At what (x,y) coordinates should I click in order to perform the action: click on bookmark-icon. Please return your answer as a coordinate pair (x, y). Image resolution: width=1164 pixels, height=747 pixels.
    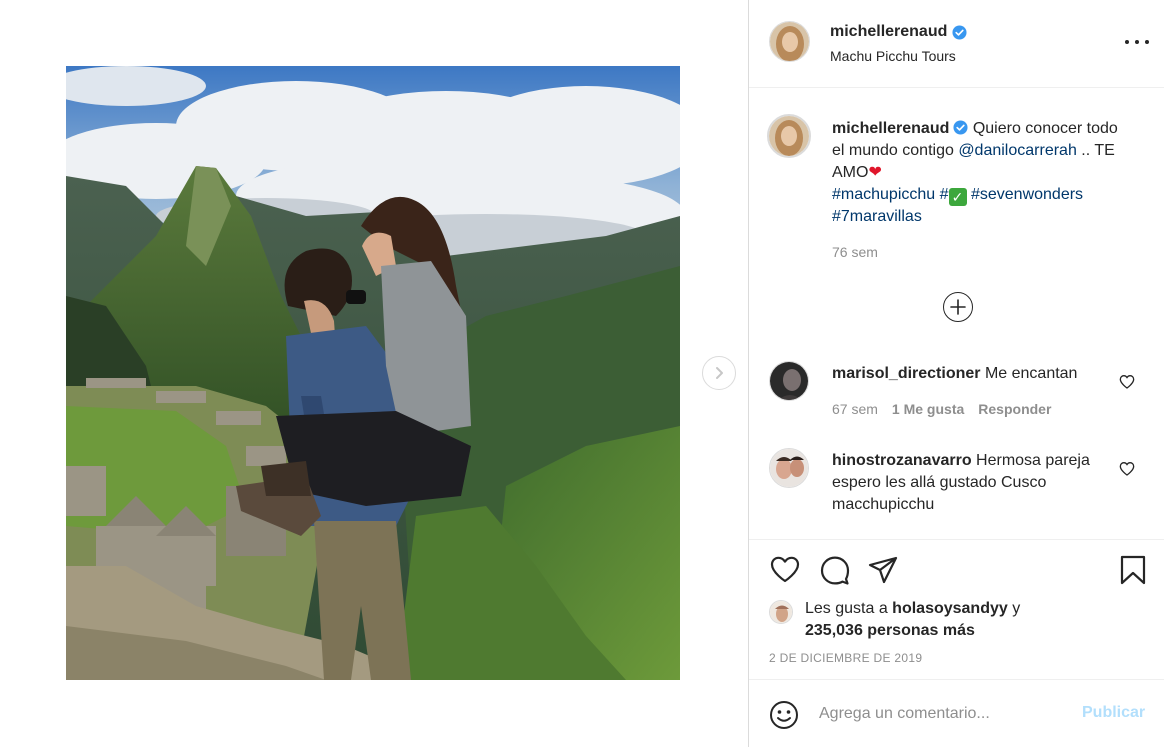
    Looking at the image, I should click on (1133, 570).